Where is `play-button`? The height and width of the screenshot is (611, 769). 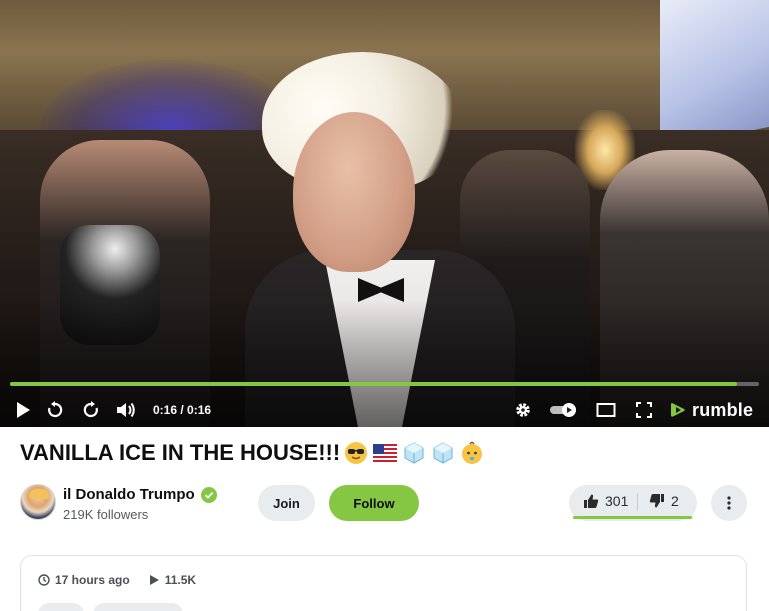 play-button is located at coordinates (23, 410).